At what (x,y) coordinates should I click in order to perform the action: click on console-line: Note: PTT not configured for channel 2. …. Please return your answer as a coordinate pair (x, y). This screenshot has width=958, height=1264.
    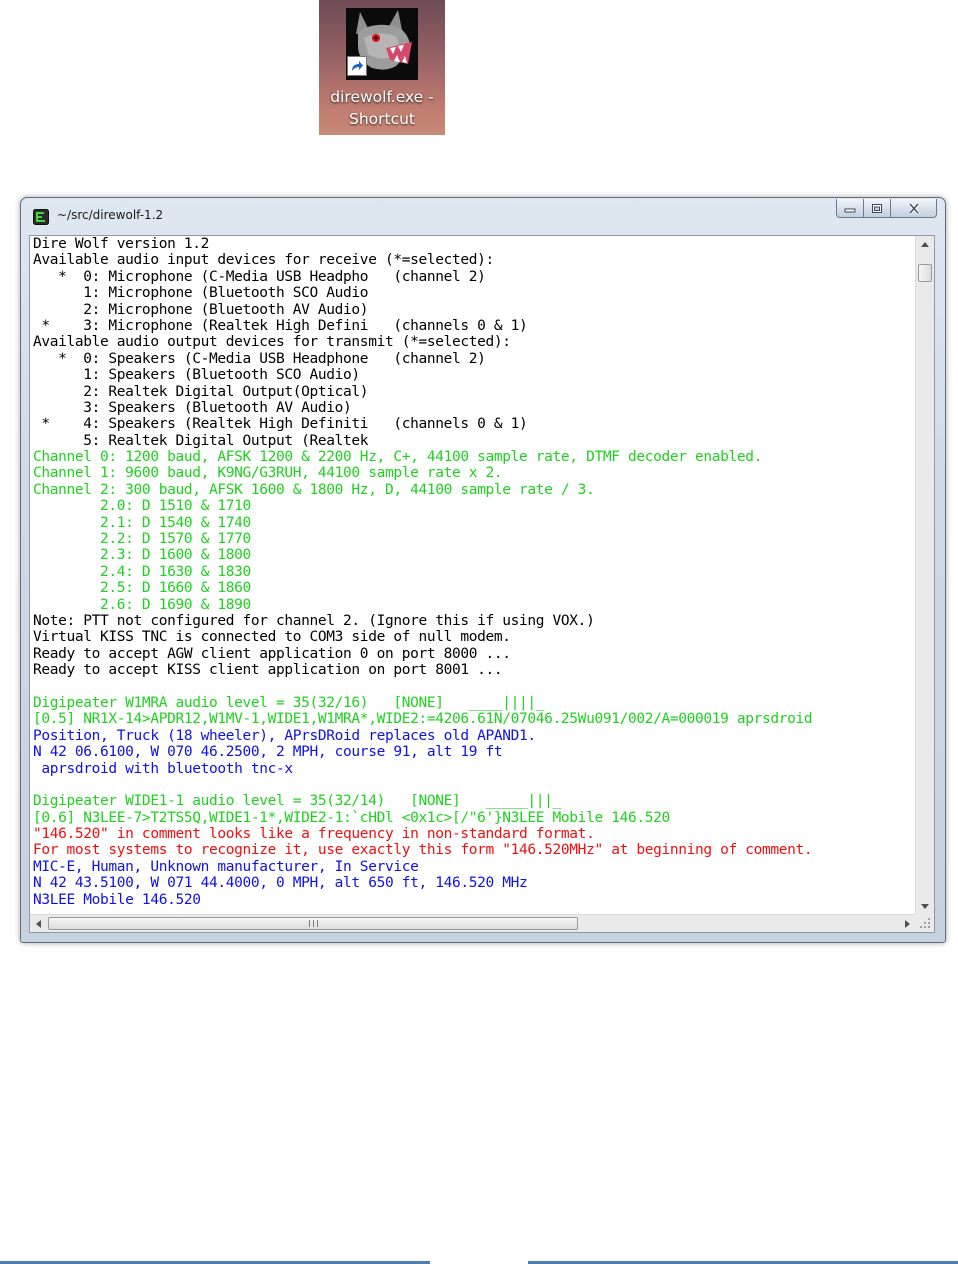
    Looking at the image, I should click on (314, 620).